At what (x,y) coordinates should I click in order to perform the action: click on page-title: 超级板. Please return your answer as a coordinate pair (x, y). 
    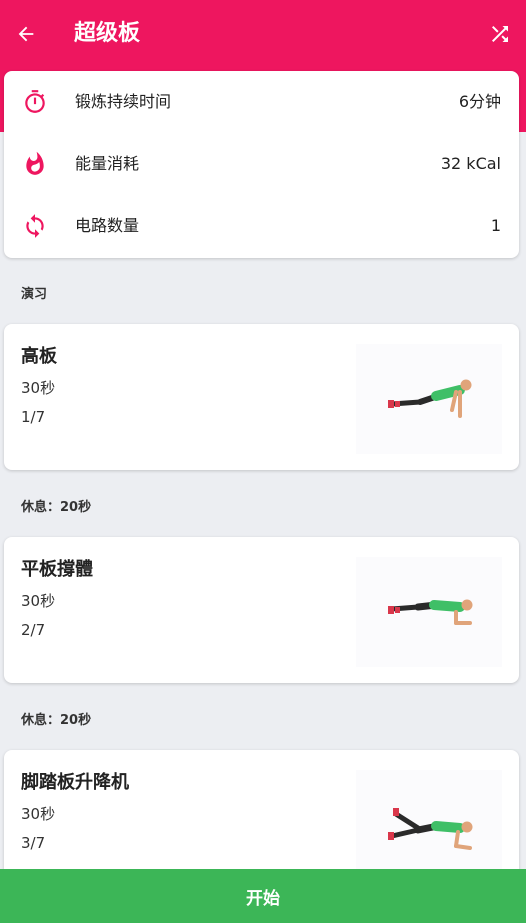
    Looking at the image, I should click on (107, 33).